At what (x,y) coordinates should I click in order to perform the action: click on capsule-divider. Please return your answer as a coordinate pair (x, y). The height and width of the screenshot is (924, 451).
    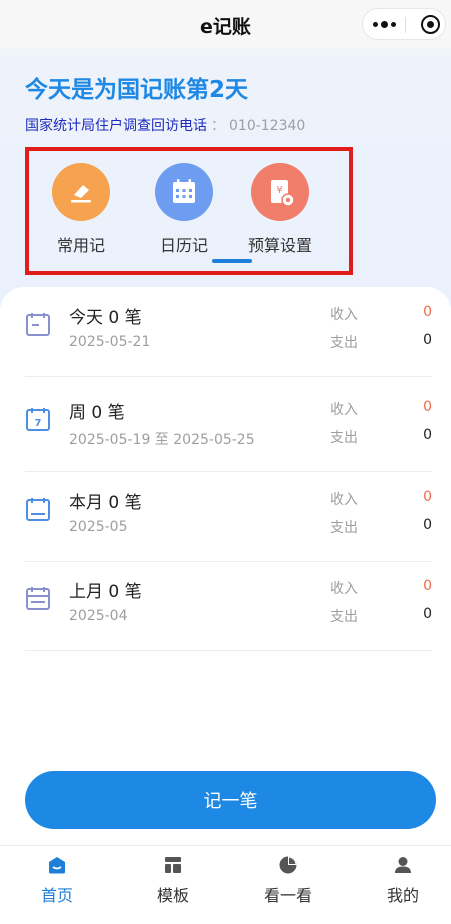
    Looking at the image, I should click on (405, 25).